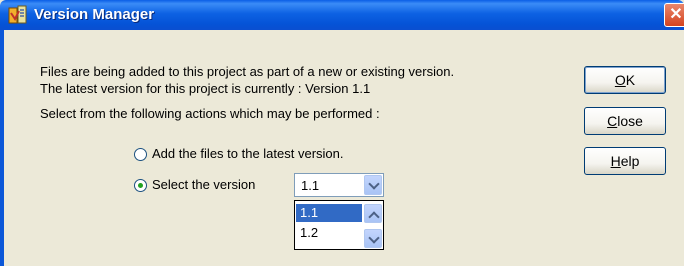 This screenshot has width=684, height=266. What do you see at coordinates (630, 161) in the screenshot?
I see `help-label-rest: elp` at bounding box center [630, 161].